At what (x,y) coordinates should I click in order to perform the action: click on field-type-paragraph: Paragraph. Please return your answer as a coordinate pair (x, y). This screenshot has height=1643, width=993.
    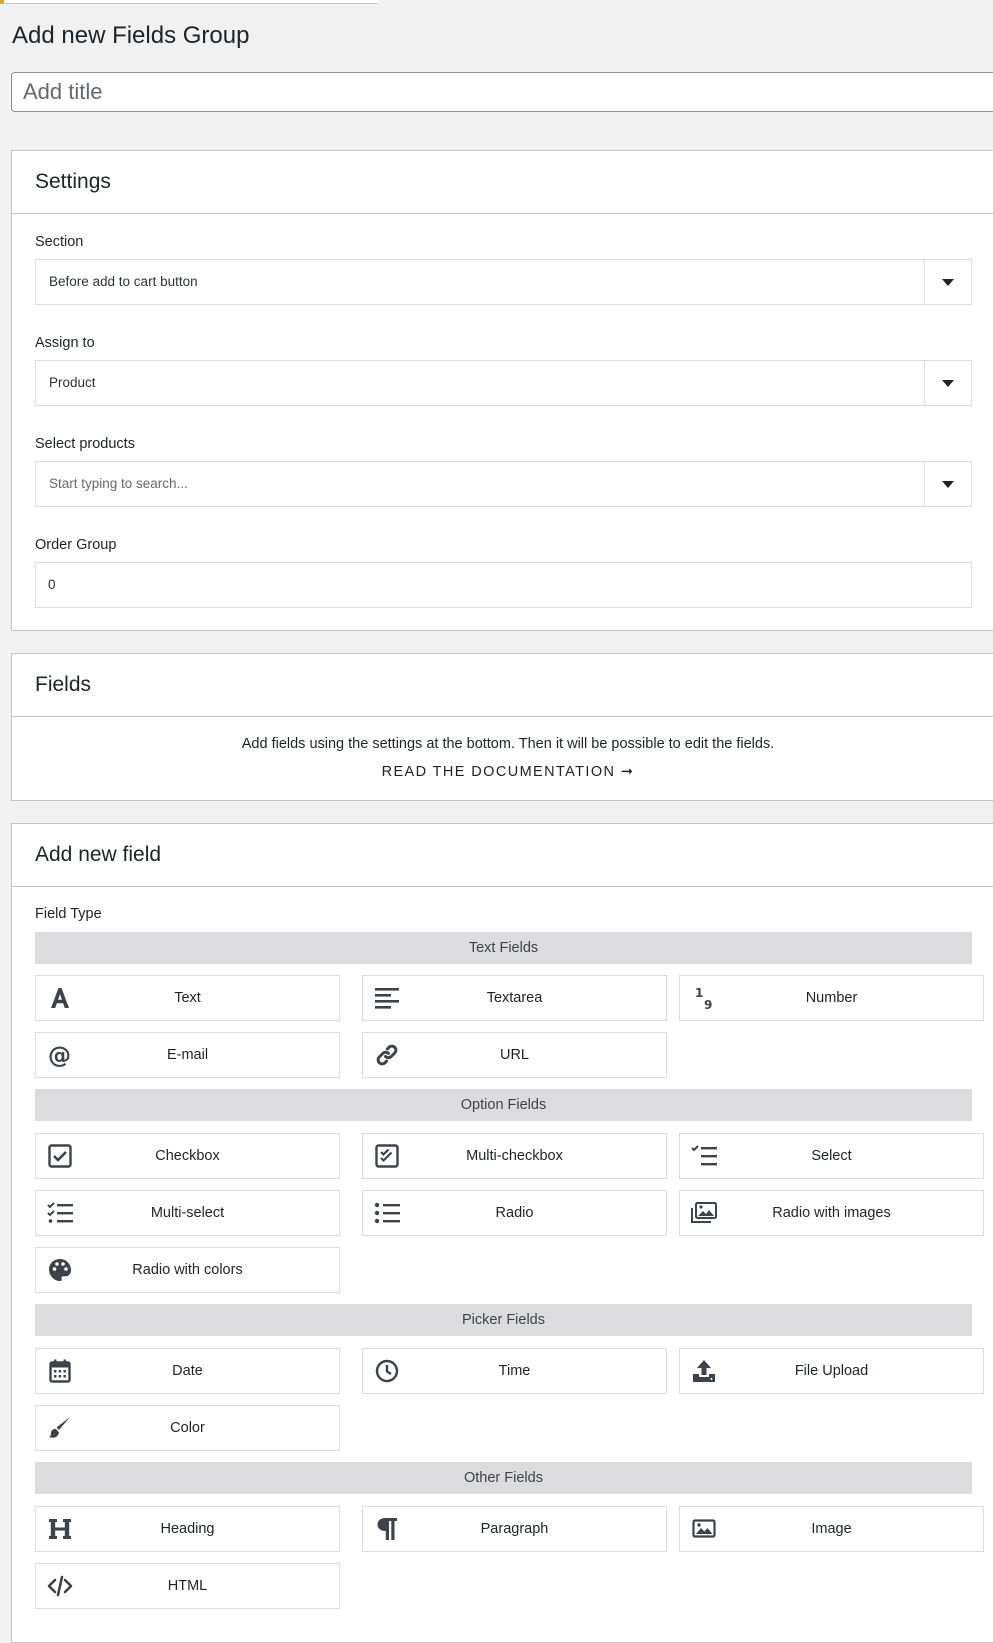
    Looking at the image, I should click on (514, 1529).